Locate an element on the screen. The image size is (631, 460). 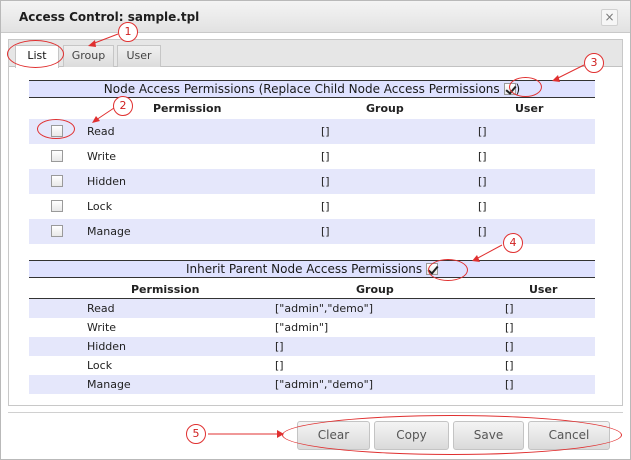
annotation-marker-3: 3 is located at coordinates (594, 63).